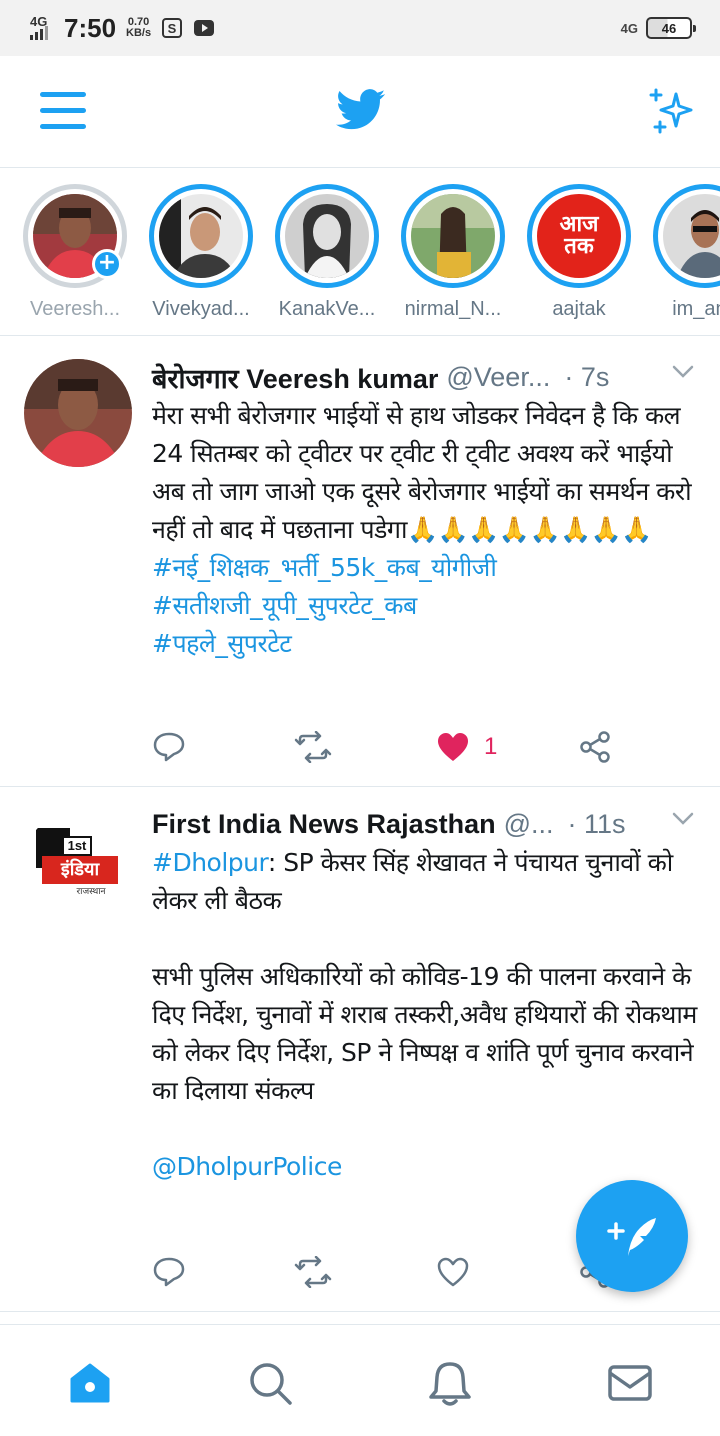 This screenshot has width=720, height=1436. Describe the element at coordinates (450, 1383) in the screenshot. I see `notifications-icon` at that location.